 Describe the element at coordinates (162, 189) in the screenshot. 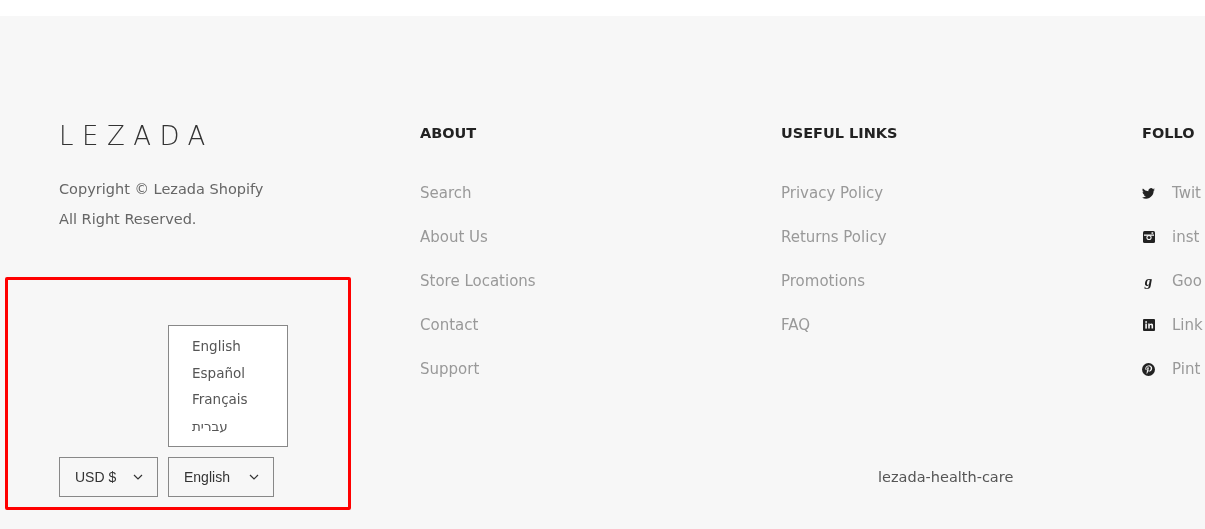

I see `copyright-text: Copyright © Lezada Shopify` at that location.